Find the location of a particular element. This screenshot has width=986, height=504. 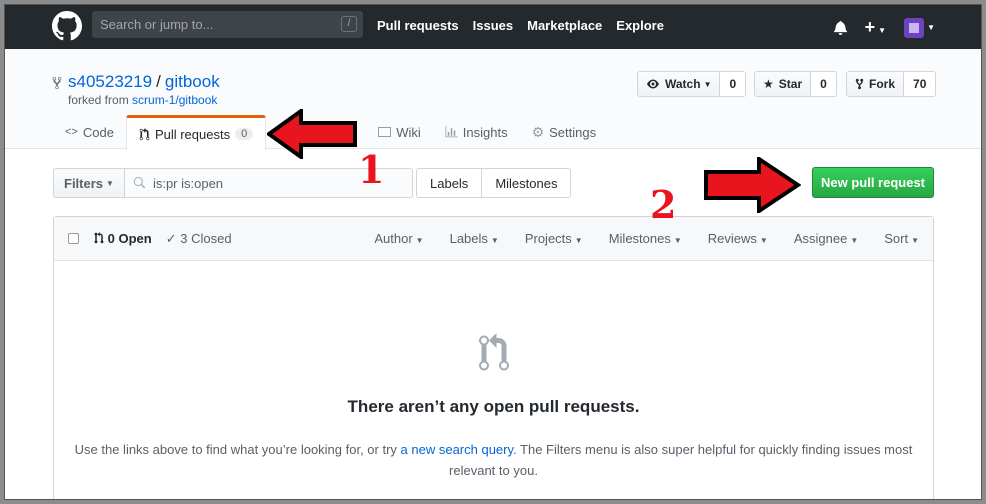

projects-filter-label: Projects is located at coordinates (548, 238).